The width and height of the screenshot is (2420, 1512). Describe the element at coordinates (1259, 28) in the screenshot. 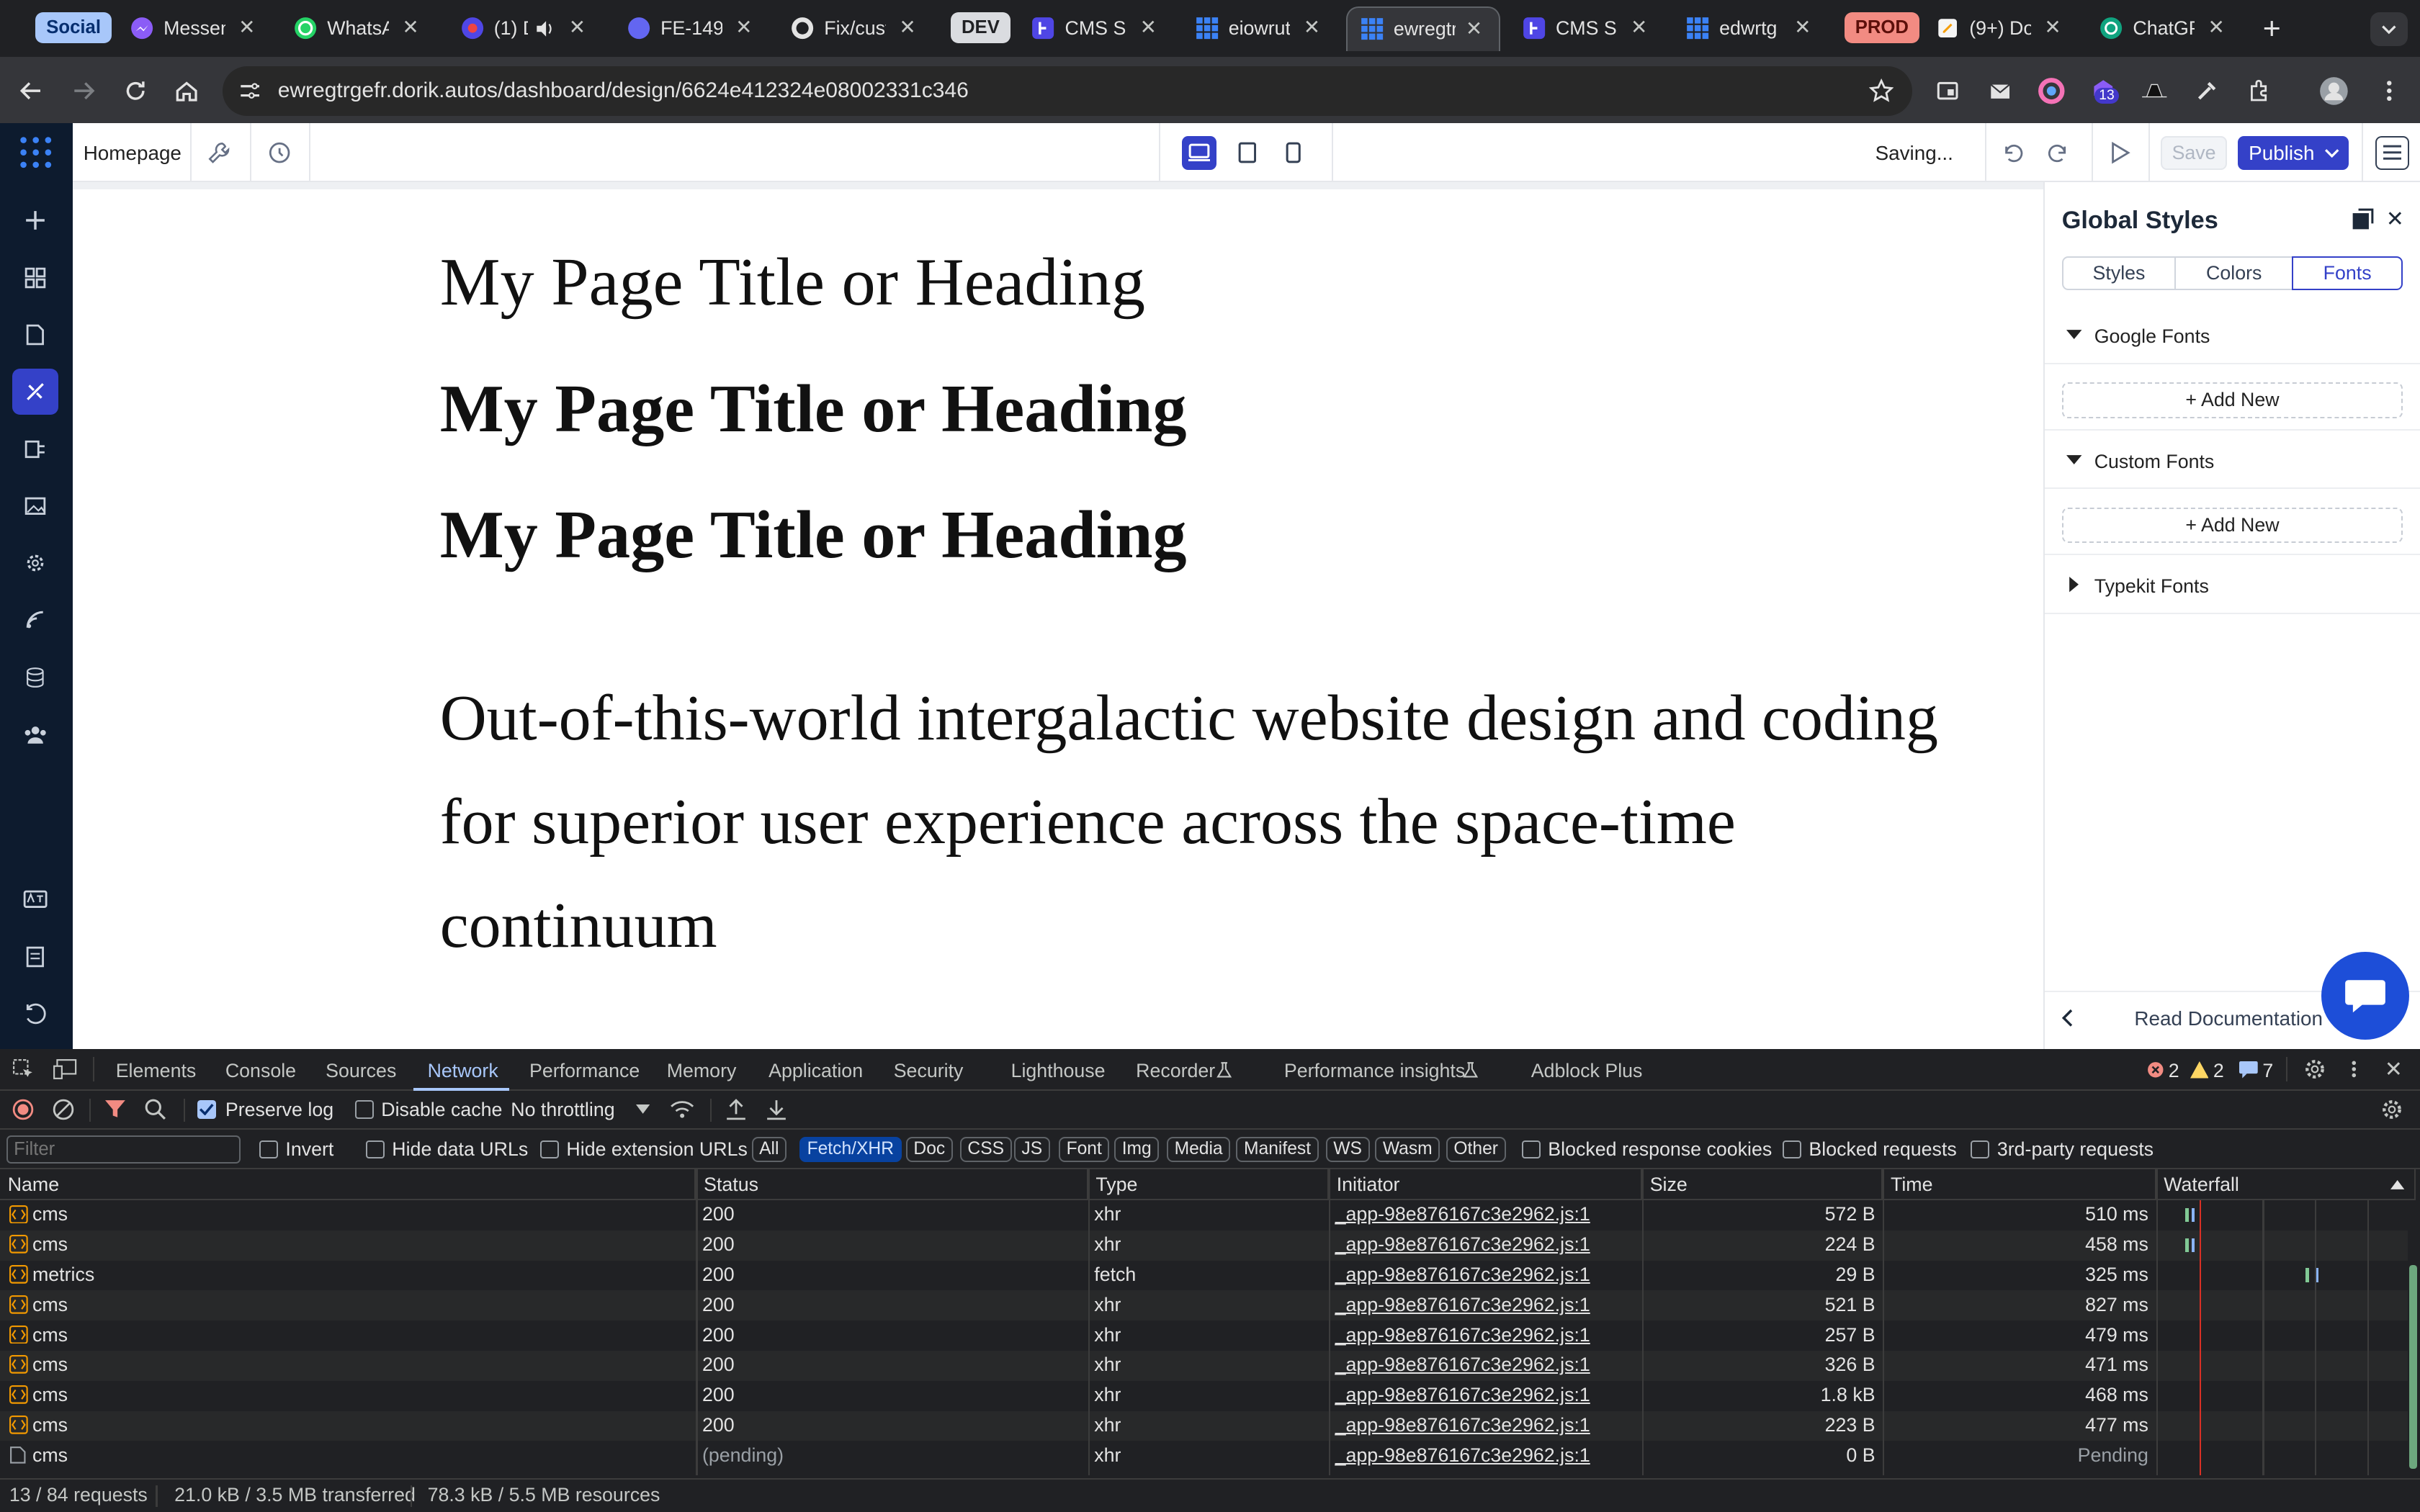

I see `browser-tab: eiowrut ✕` at that location.